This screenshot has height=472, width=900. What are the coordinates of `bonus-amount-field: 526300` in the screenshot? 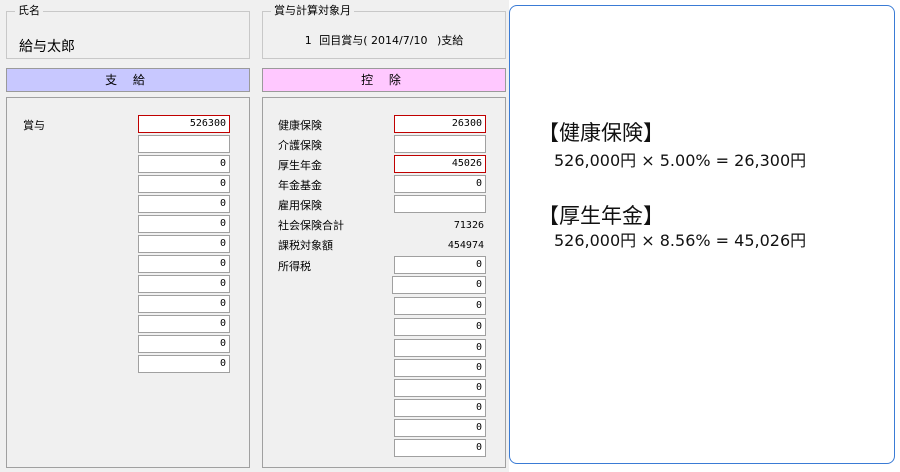 It's located at (184, 124).